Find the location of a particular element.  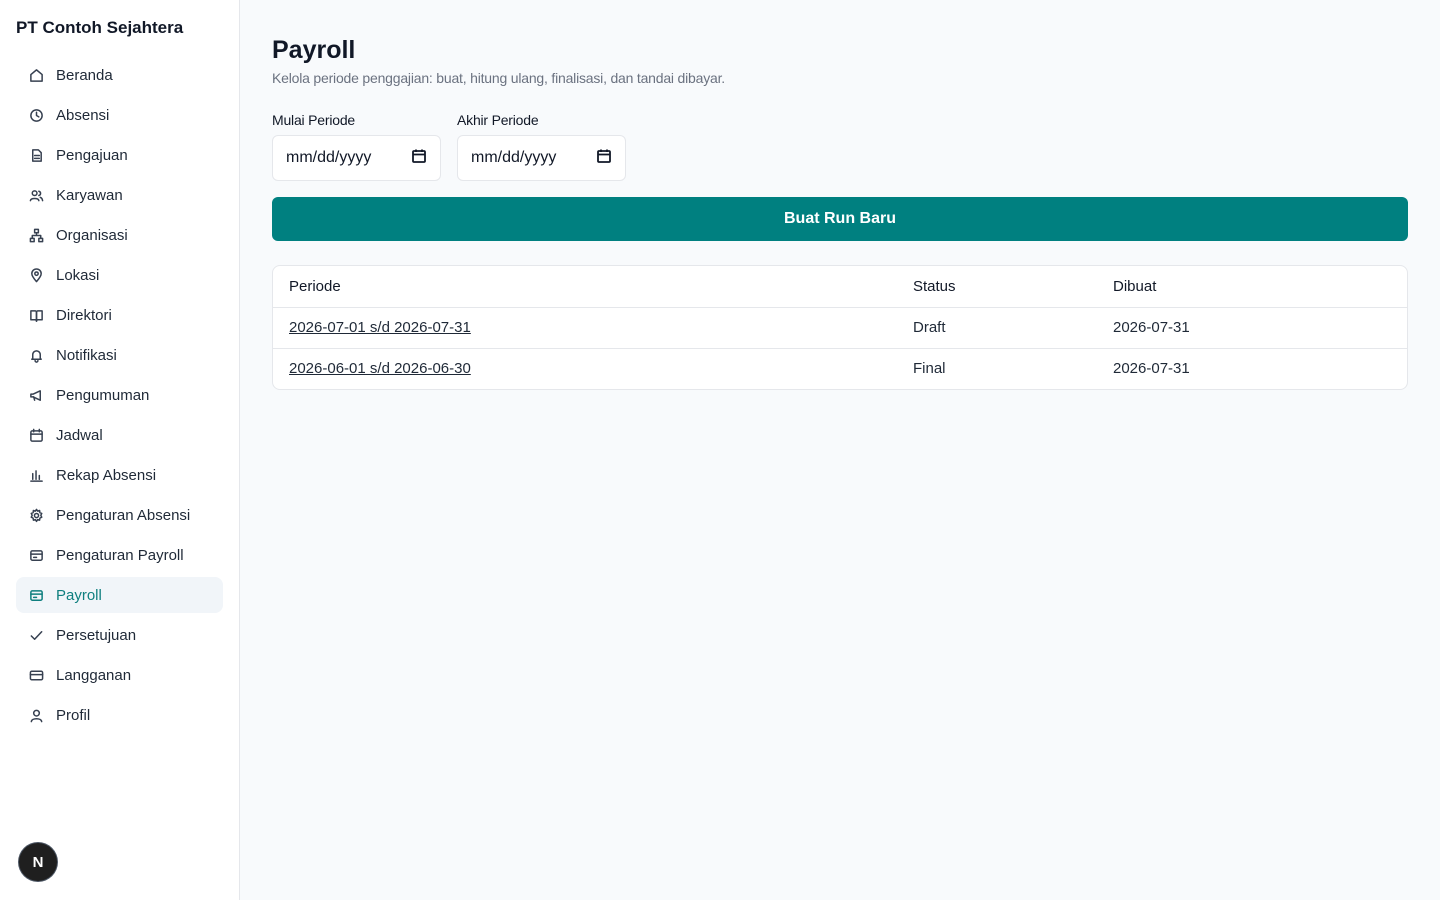

status-cell: Draft is located at coordinates (929, 327).